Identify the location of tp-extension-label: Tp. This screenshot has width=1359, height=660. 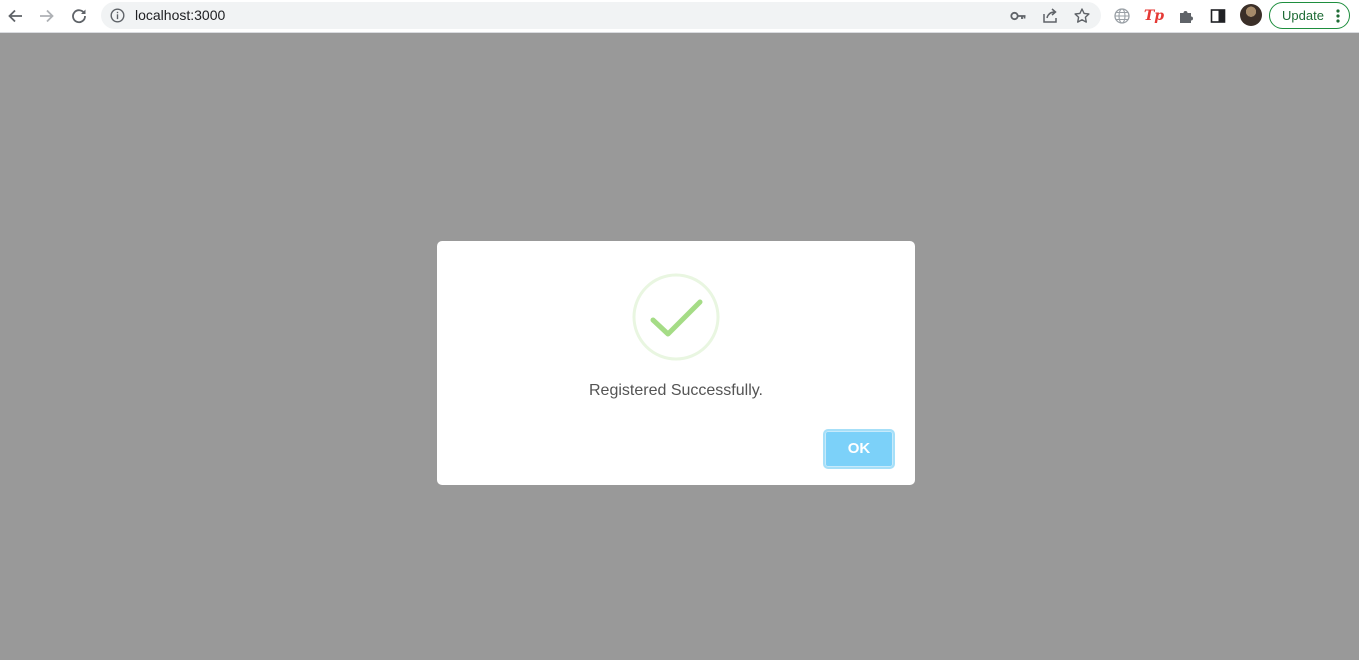
(1154, 16).